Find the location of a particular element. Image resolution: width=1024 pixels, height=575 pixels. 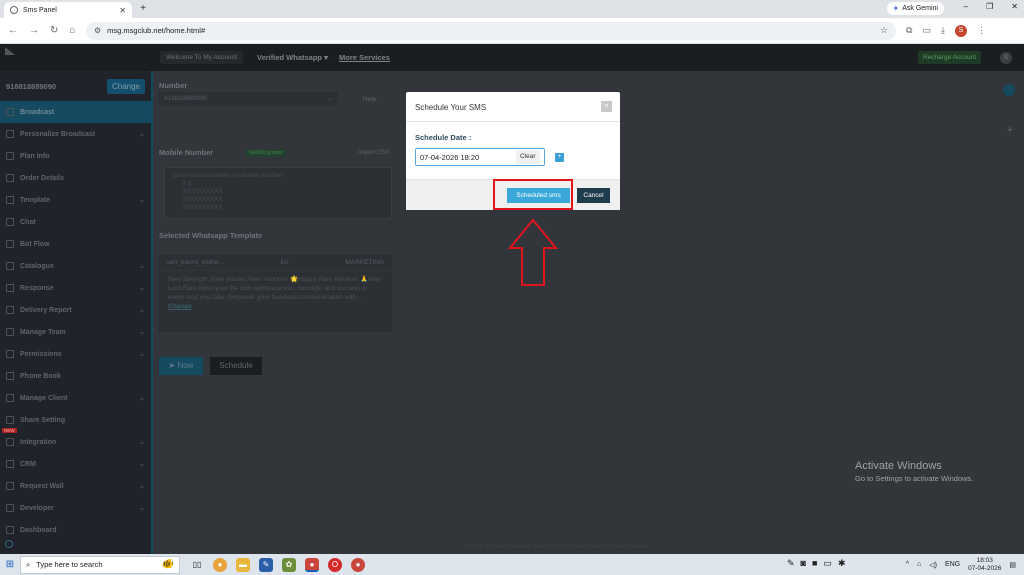

gear-icon: ✱ is located at coordinates (842, 563).